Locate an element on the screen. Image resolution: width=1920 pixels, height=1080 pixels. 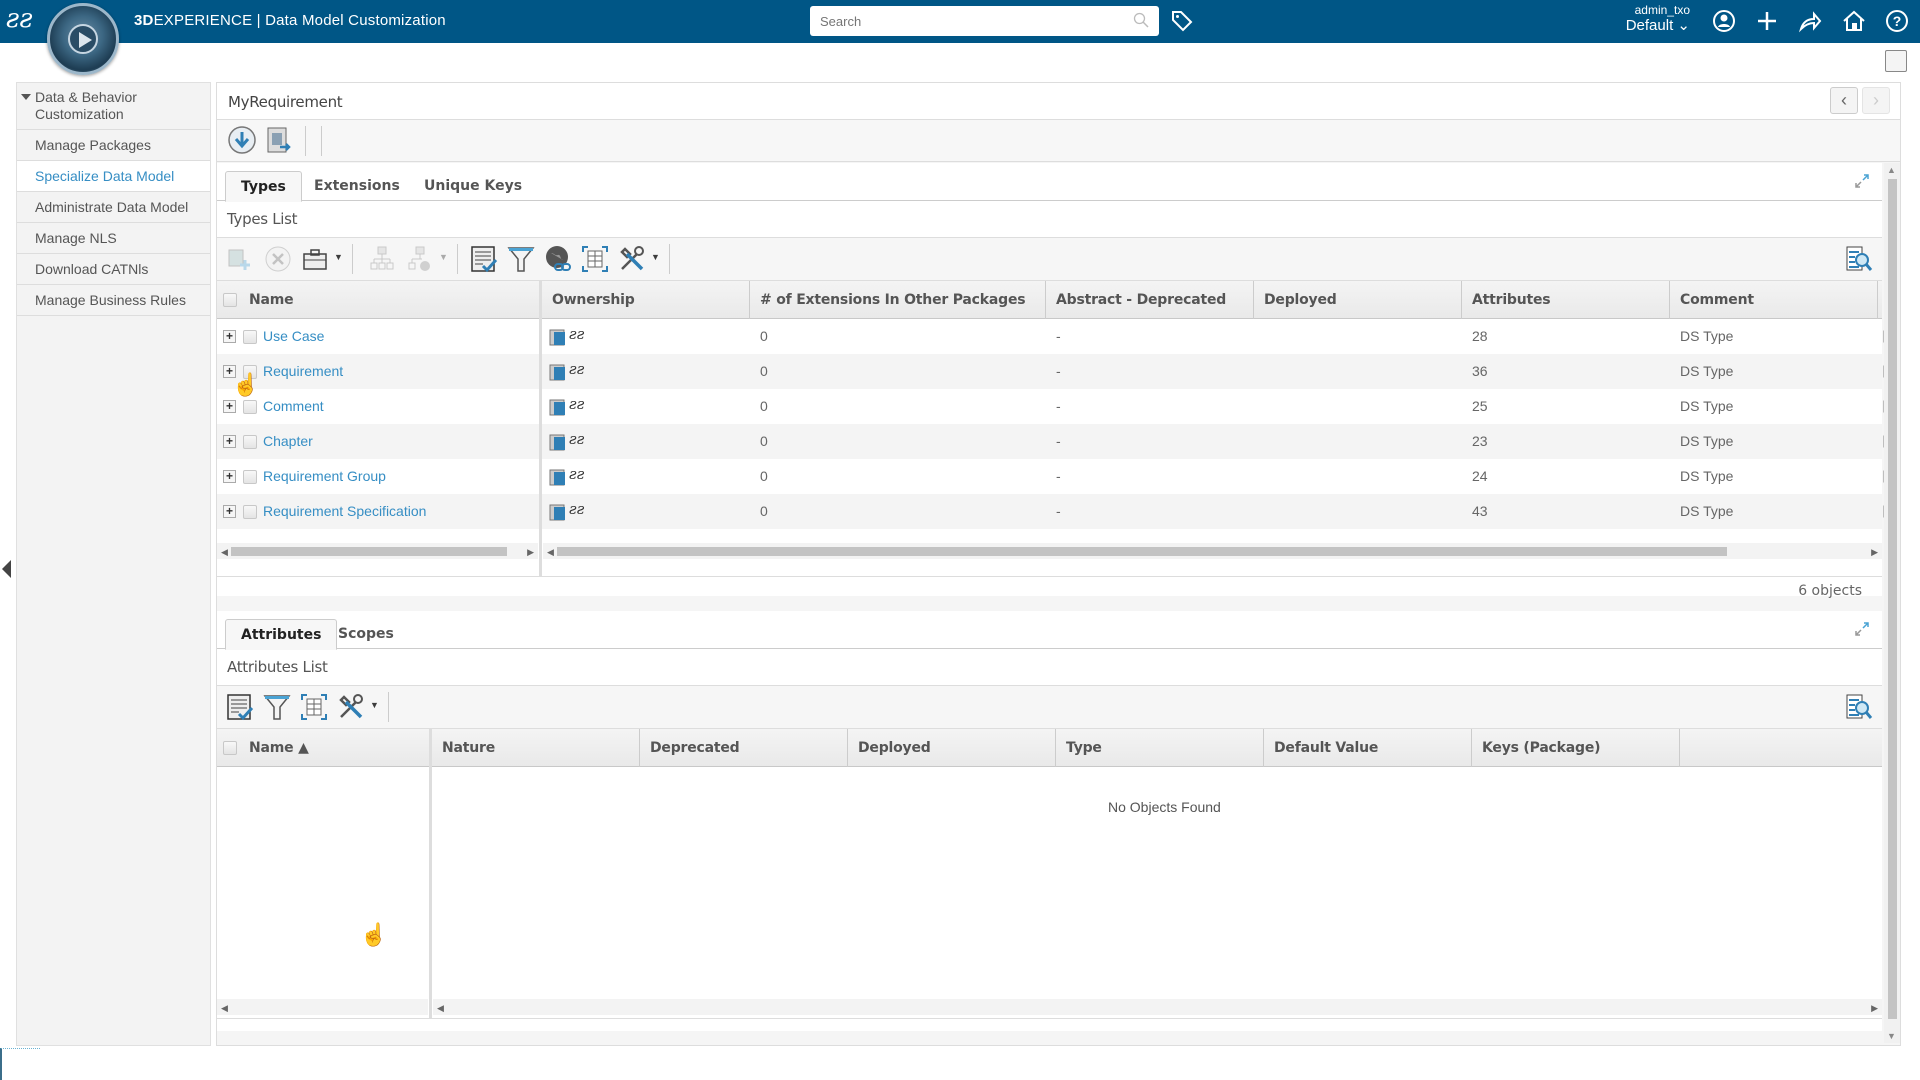
tab-attributes: Attributes is located at coordinates (281, 634).